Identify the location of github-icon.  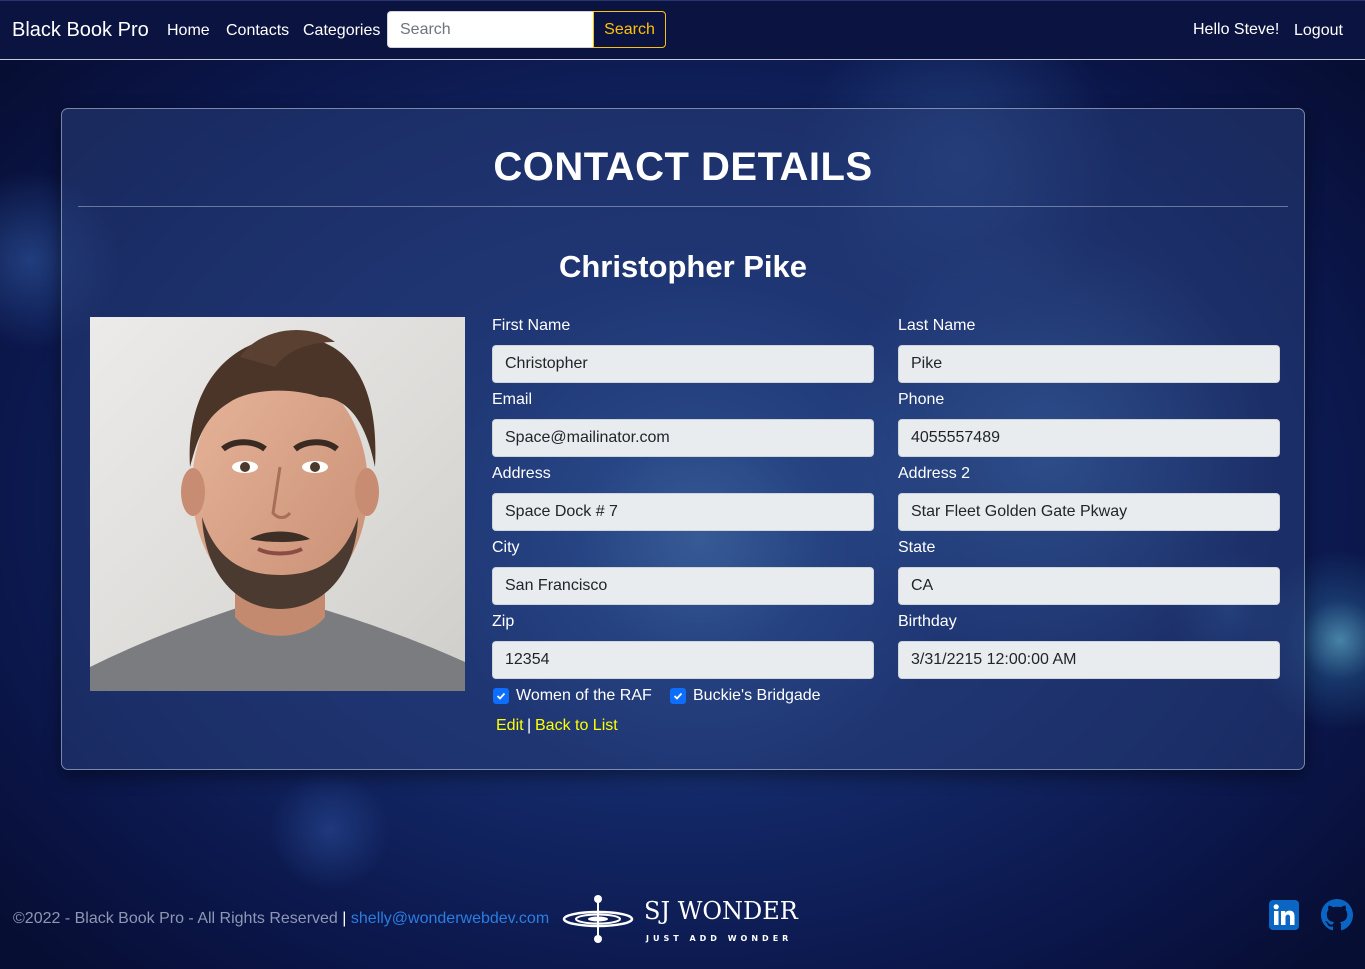
(1337, 915).